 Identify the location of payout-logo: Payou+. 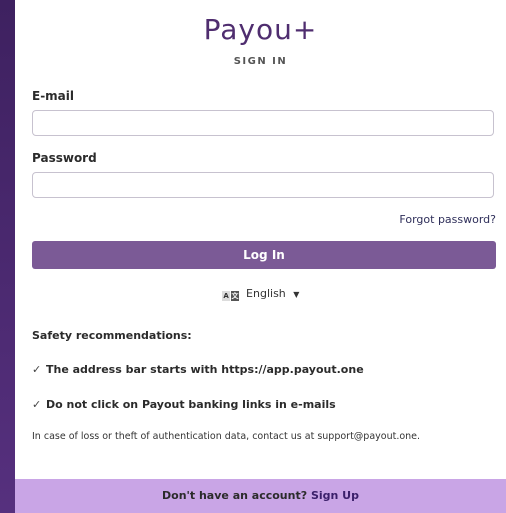
(260, 29).